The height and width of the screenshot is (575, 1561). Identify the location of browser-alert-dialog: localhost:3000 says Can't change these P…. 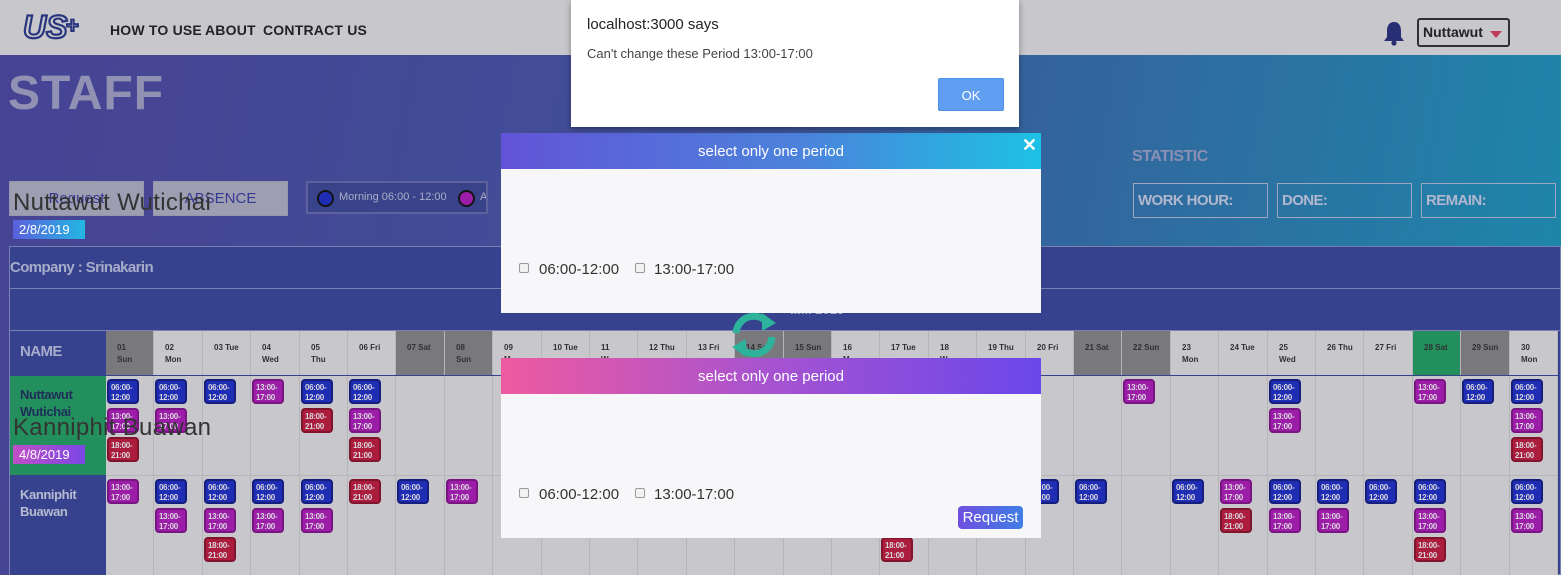
(795, 63).